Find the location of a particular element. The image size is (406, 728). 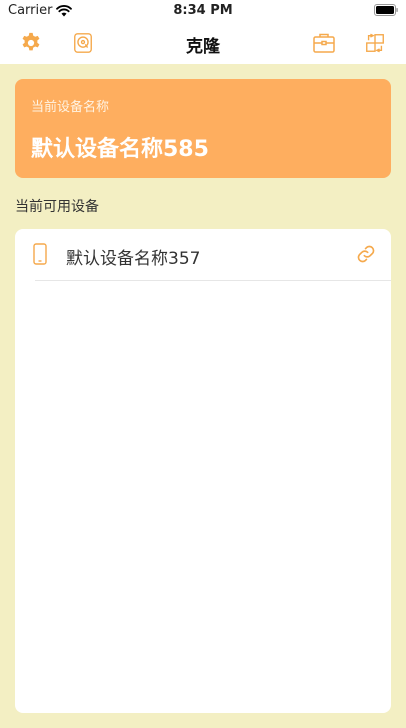

status-time: 8:34 PM is located at coordinates (203, 10).